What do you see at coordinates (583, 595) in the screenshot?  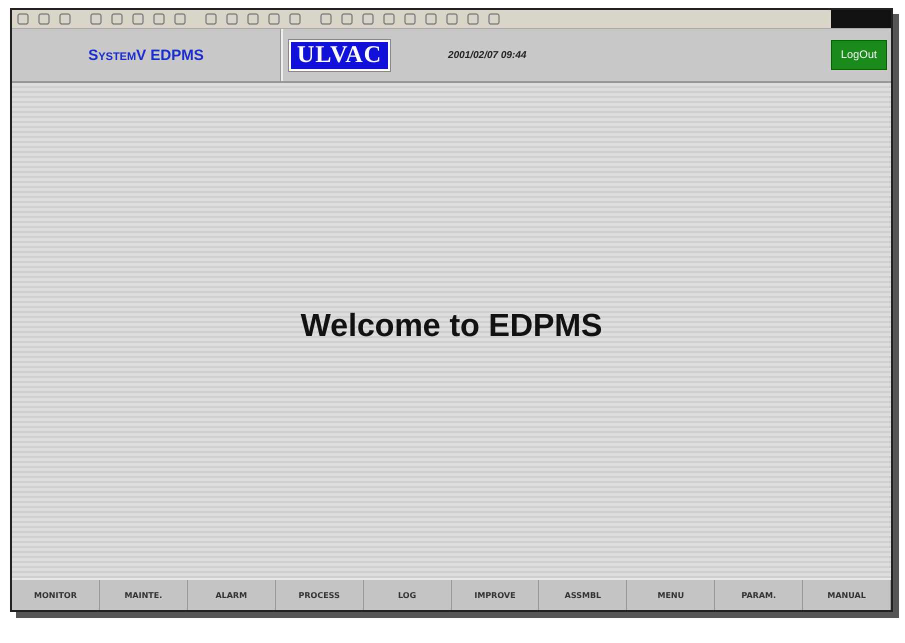 I see `nav-tab: ASSMBL` at bounding box center [583, 595].